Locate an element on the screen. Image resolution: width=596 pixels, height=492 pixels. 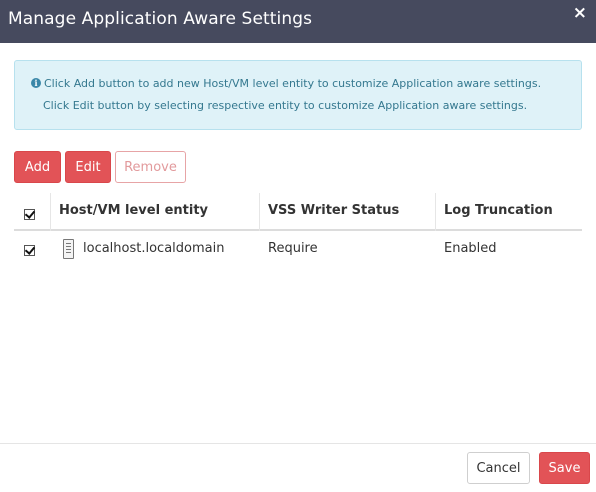
column-header-vss-writer-status: VSS Writer Status is located at coordinates (333, 210).